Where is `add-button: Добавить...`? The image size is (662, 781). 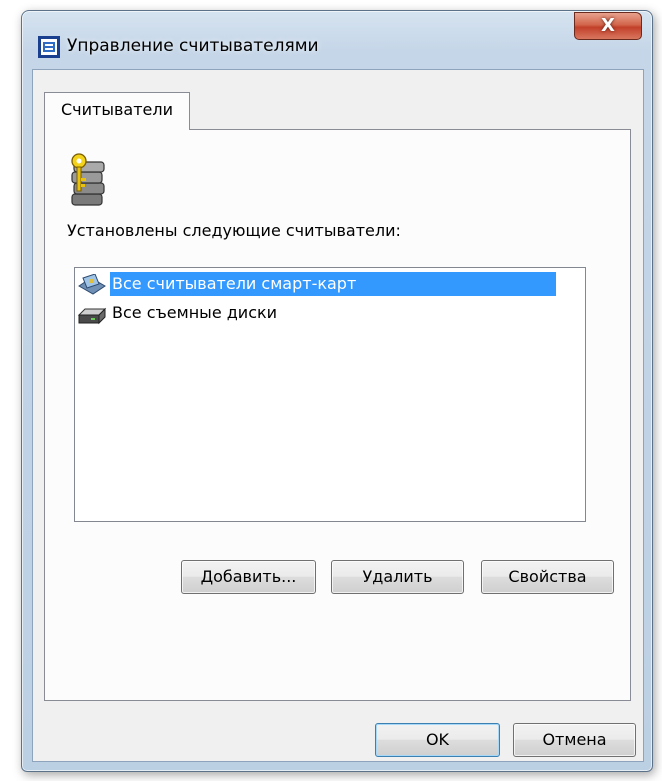 add-button: Добавить... is located at coordinates (248, 577).